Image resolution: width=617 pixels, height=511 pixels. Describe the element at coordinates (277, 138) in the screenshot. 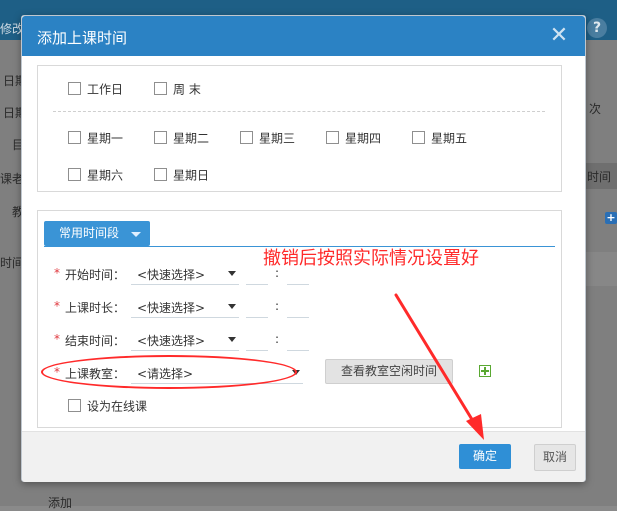

I see `checkbox-label: 星期三` at that location.